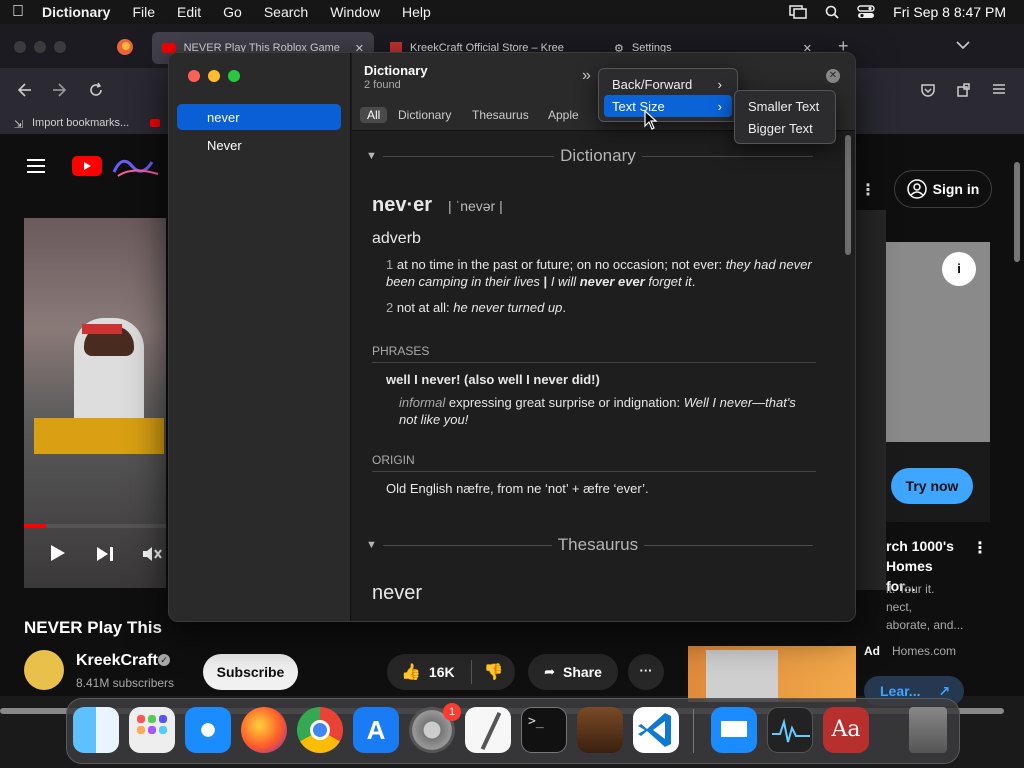 The width and height of the screenshot is (1024, 768). What do you see at coordinates (401, 351) in the screenshot?
I see `phrases-label: PHRASES` at bounding box center [401, 351].